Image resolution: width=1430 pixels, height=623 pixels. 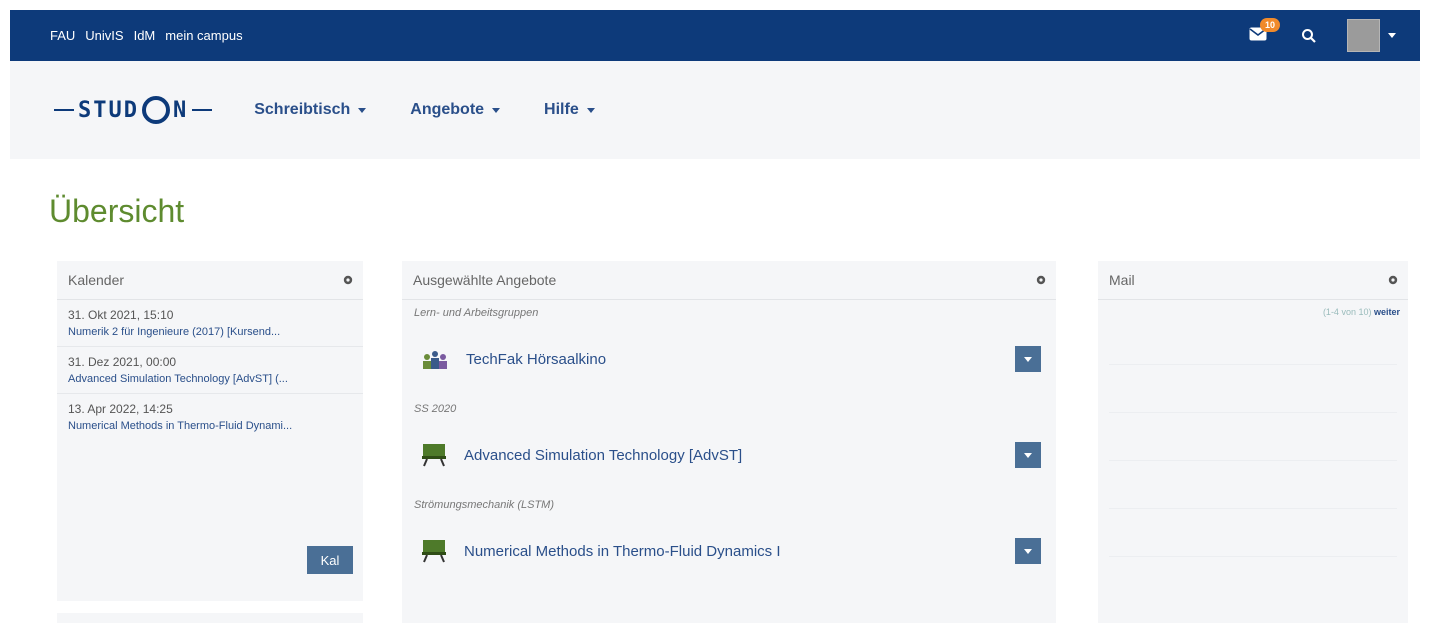 What do you see at coordinates (120, 409) in the screenshot?
I see `calendar-entry-date: 13. Apr 2022, 14:25` at bounding box center [120, 409].